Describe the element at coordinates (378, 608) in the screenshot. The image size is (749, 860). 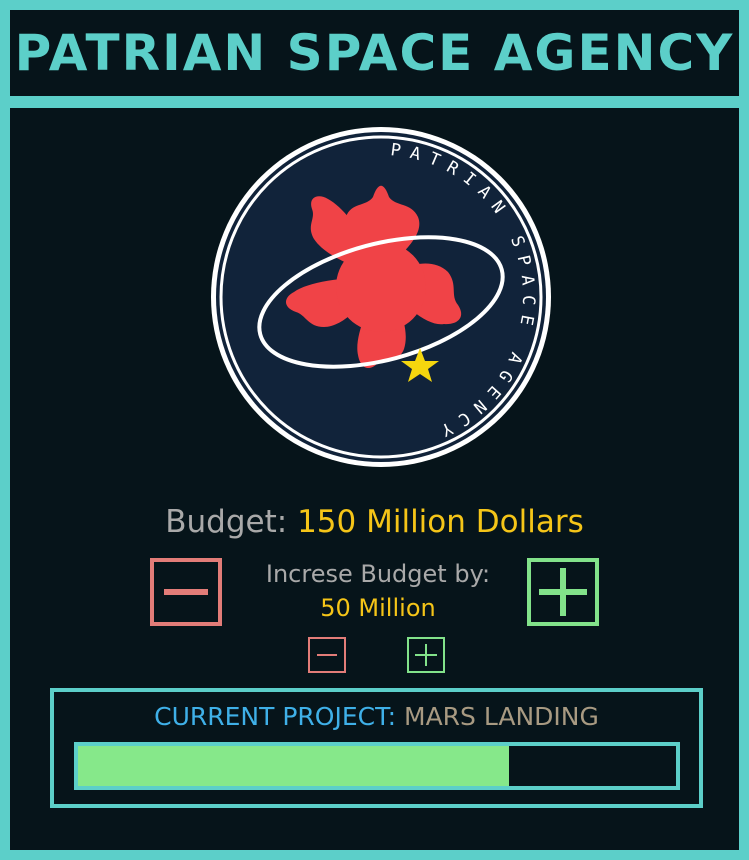
I see `increase-amount: 50 Million` at that location.